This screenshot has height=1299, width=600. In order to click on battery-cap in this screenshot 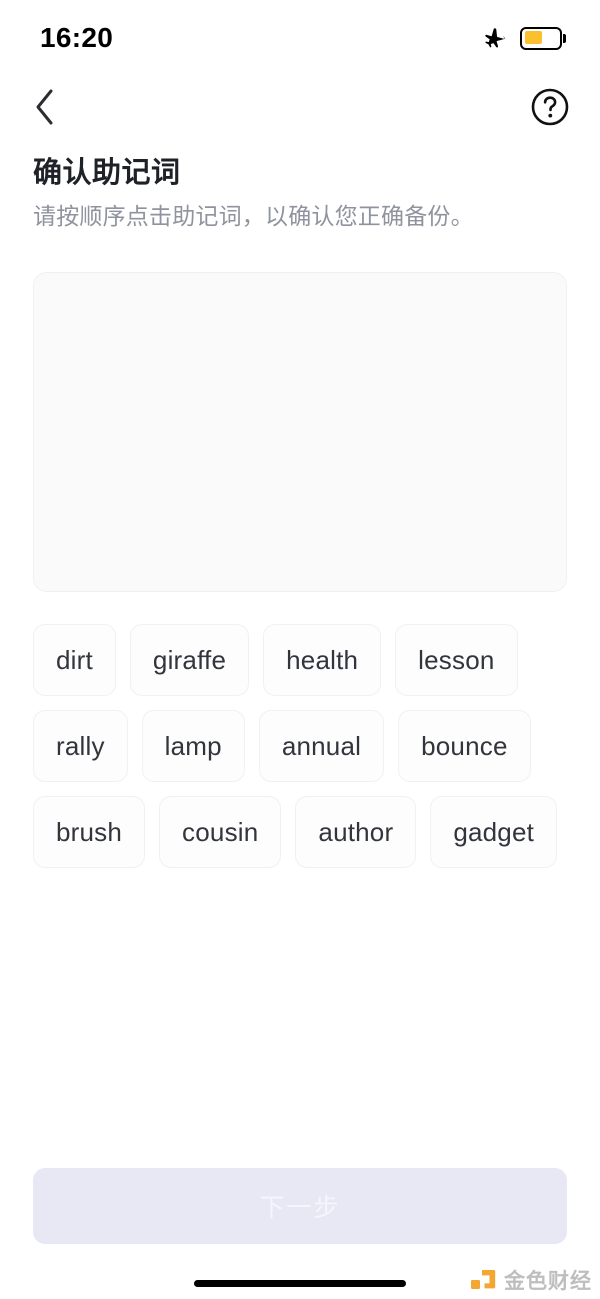, I will do `click(564, 38)`.